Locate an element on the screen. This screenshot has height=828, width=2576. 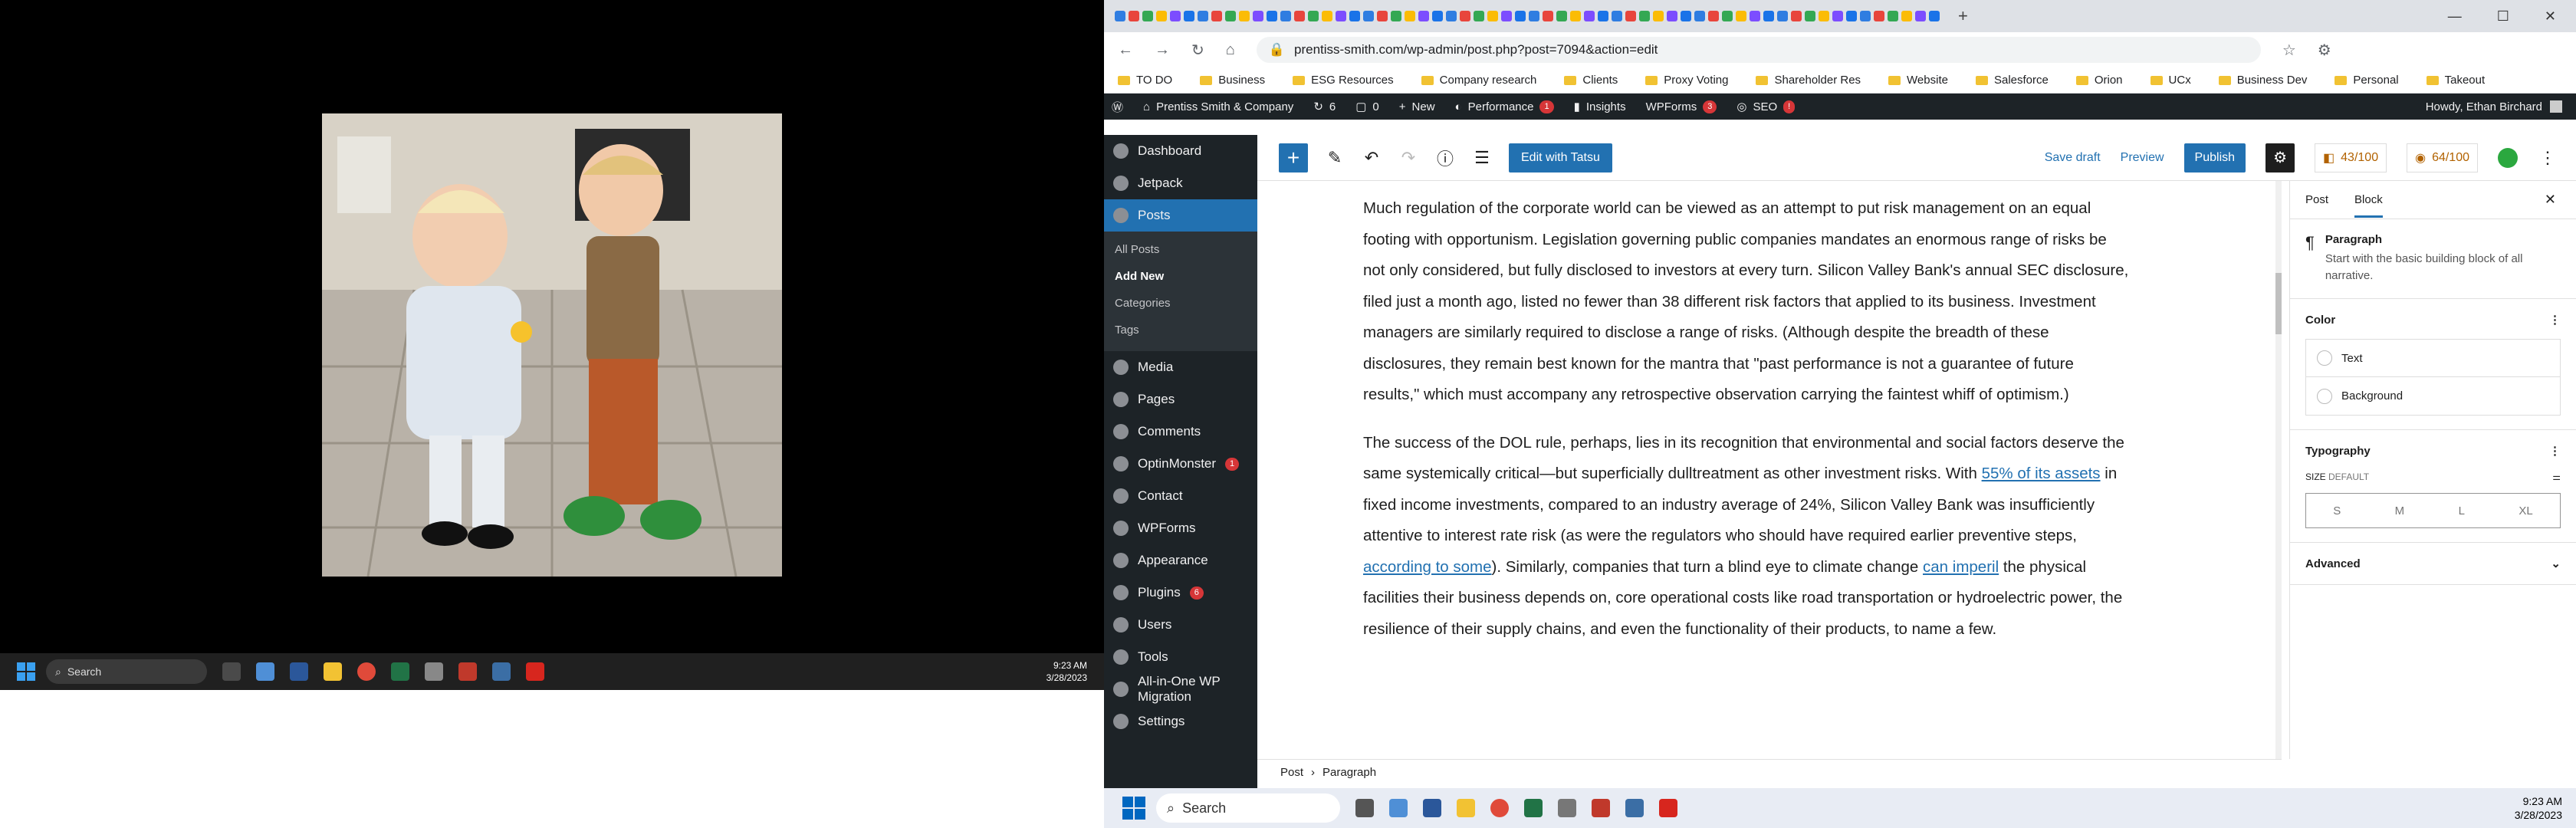
breadcrumb-post: Post is located at coordinates (1292, 772).